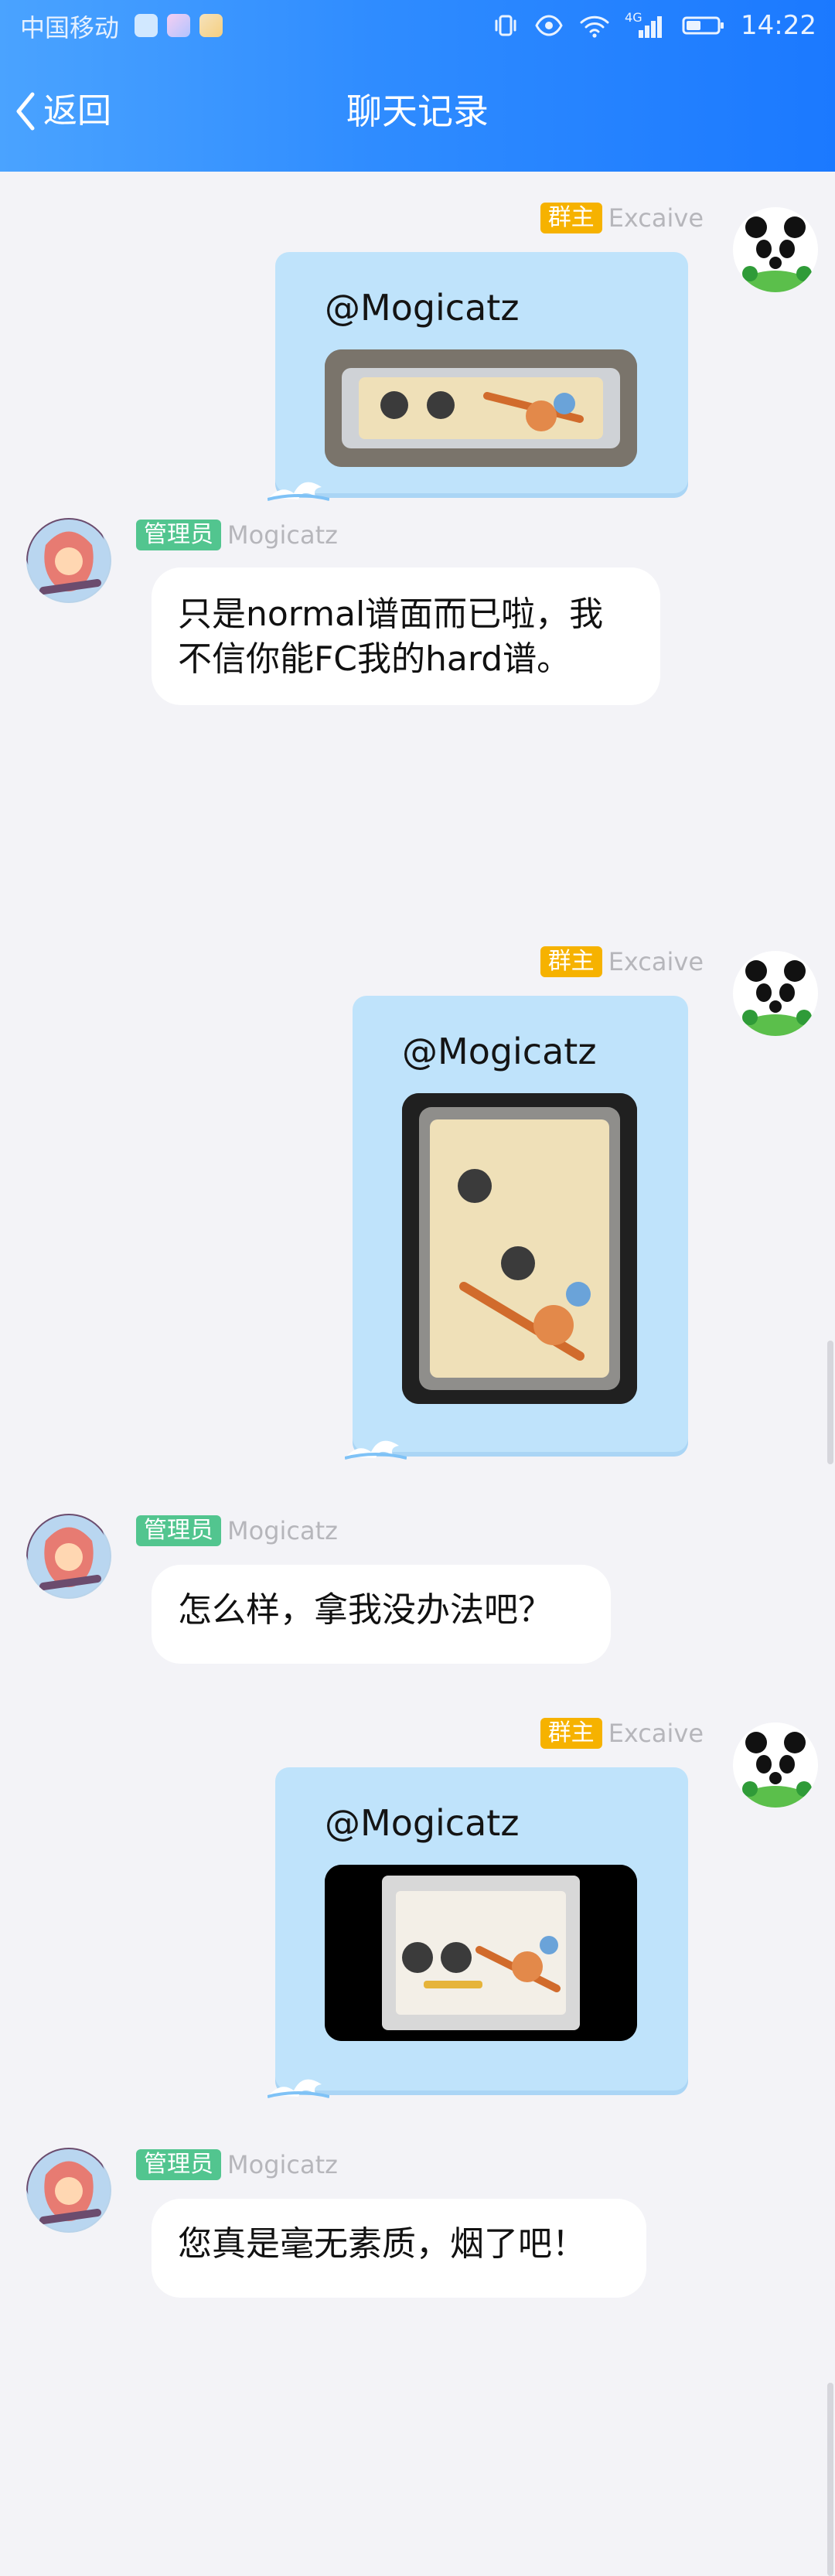 This screenshot has width=835, height=2576. Describe the element at coordinates (417, 111) in the screenshot. I see `page-title: 聊天记录` at that location.